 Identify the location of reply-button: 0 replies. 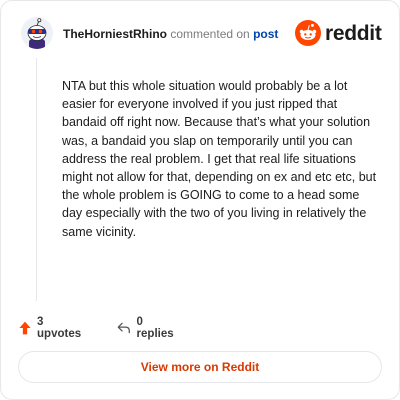
(146, 328).